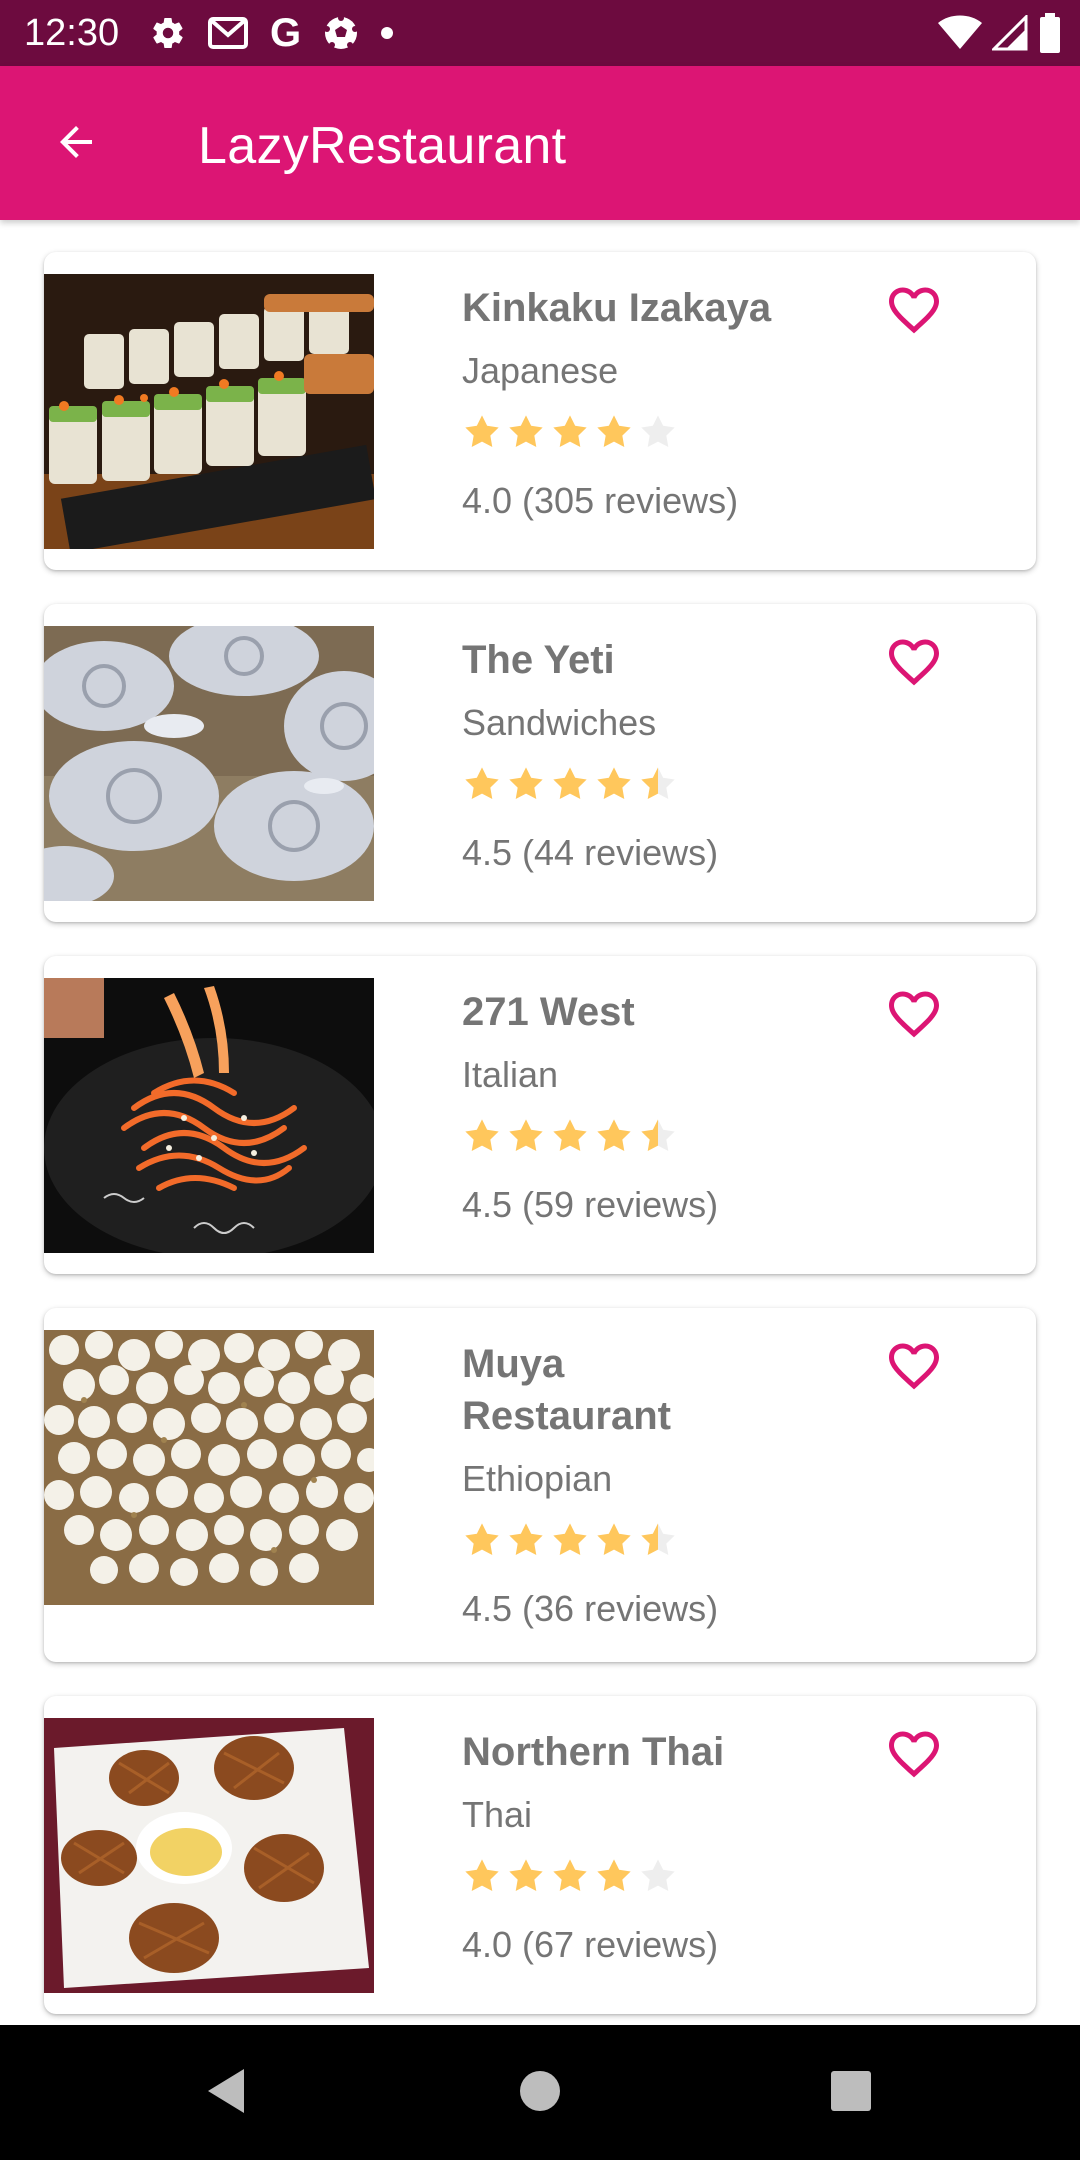 The height and width of the screenshot is (2160, 1080). What do you see at coordinates (590, 1204) in the screenshot?
I see `rating-reviews: 4.5 (59 reviews)` at bounding box center [590, 1204].